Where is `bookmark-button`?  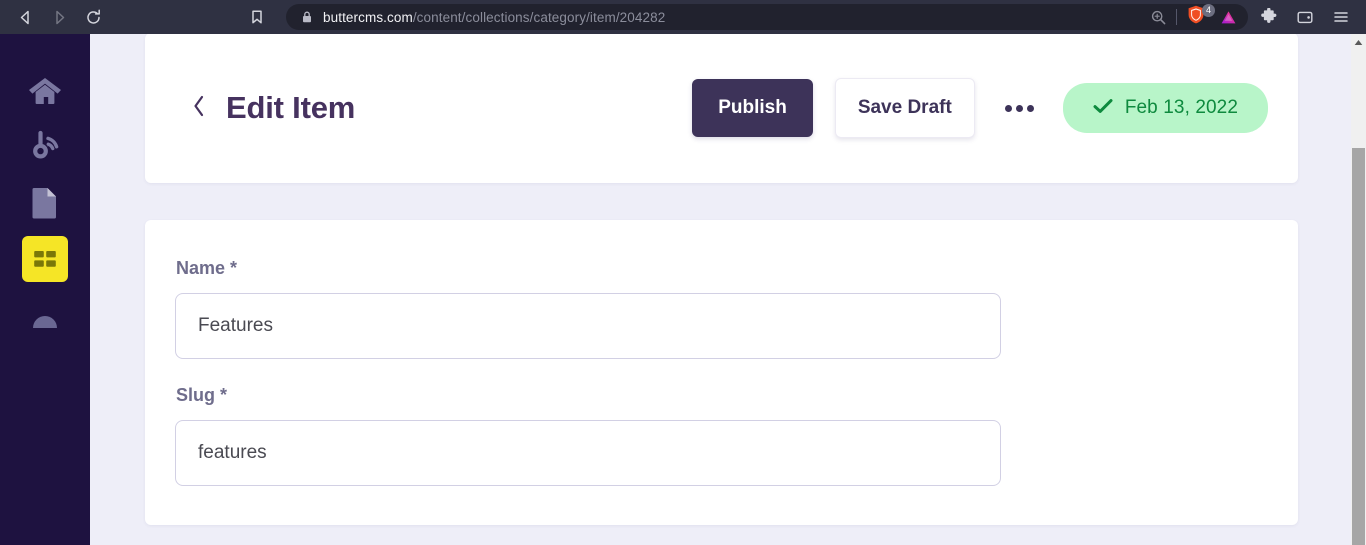
bookmark-button is located at coordinates (257, 17).